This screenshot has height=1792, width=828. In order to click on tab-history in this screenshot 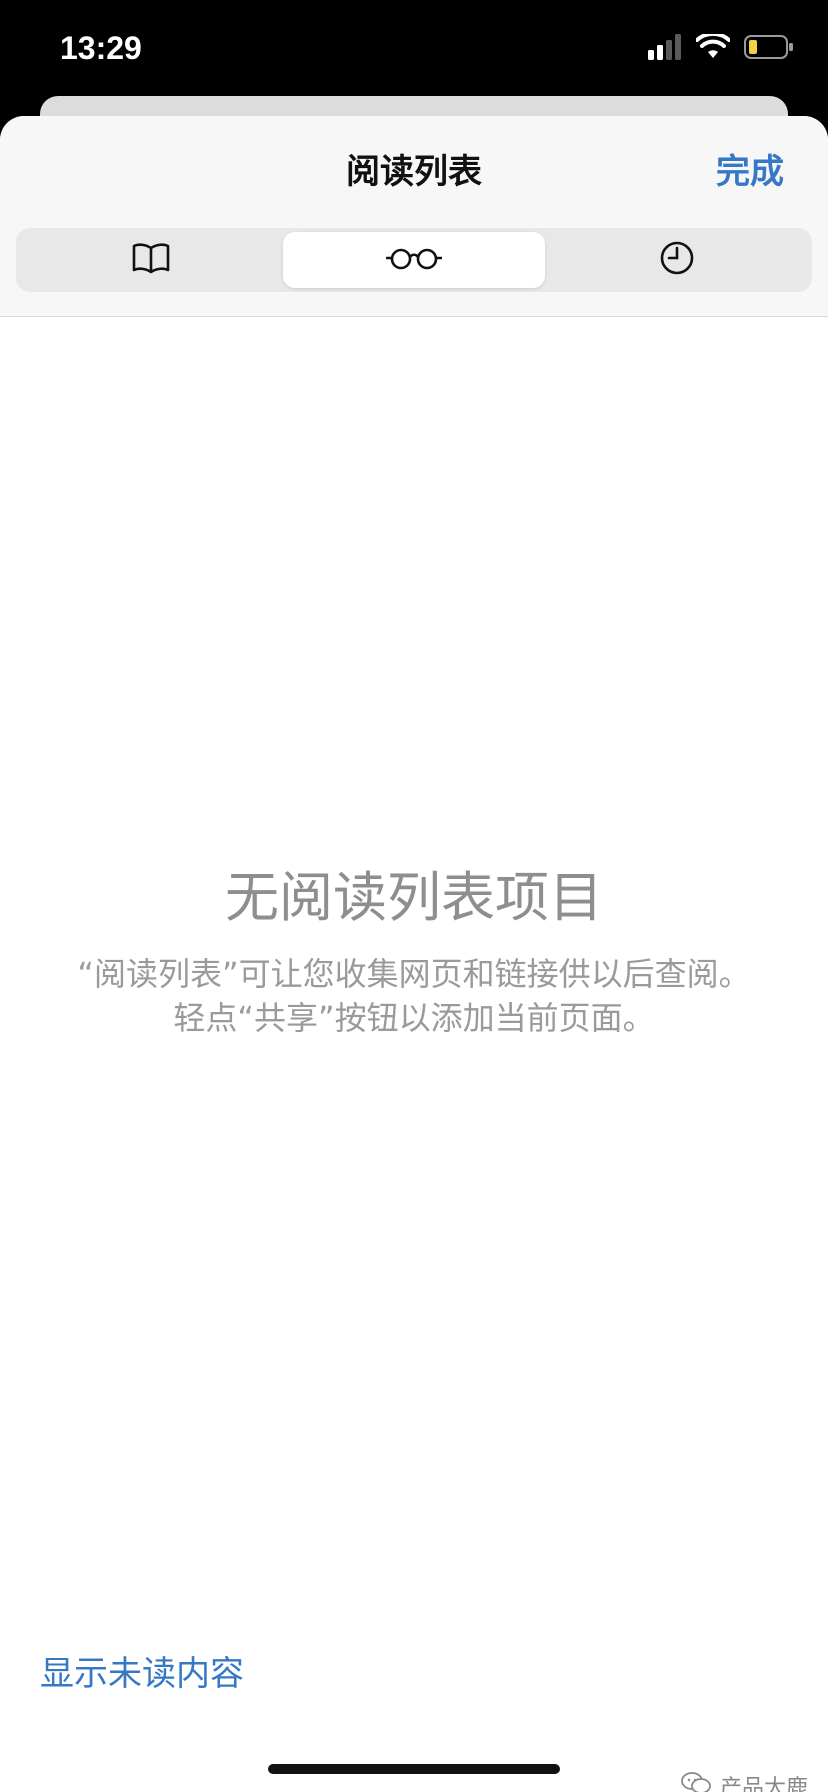, I will do `click(676, 260)`.